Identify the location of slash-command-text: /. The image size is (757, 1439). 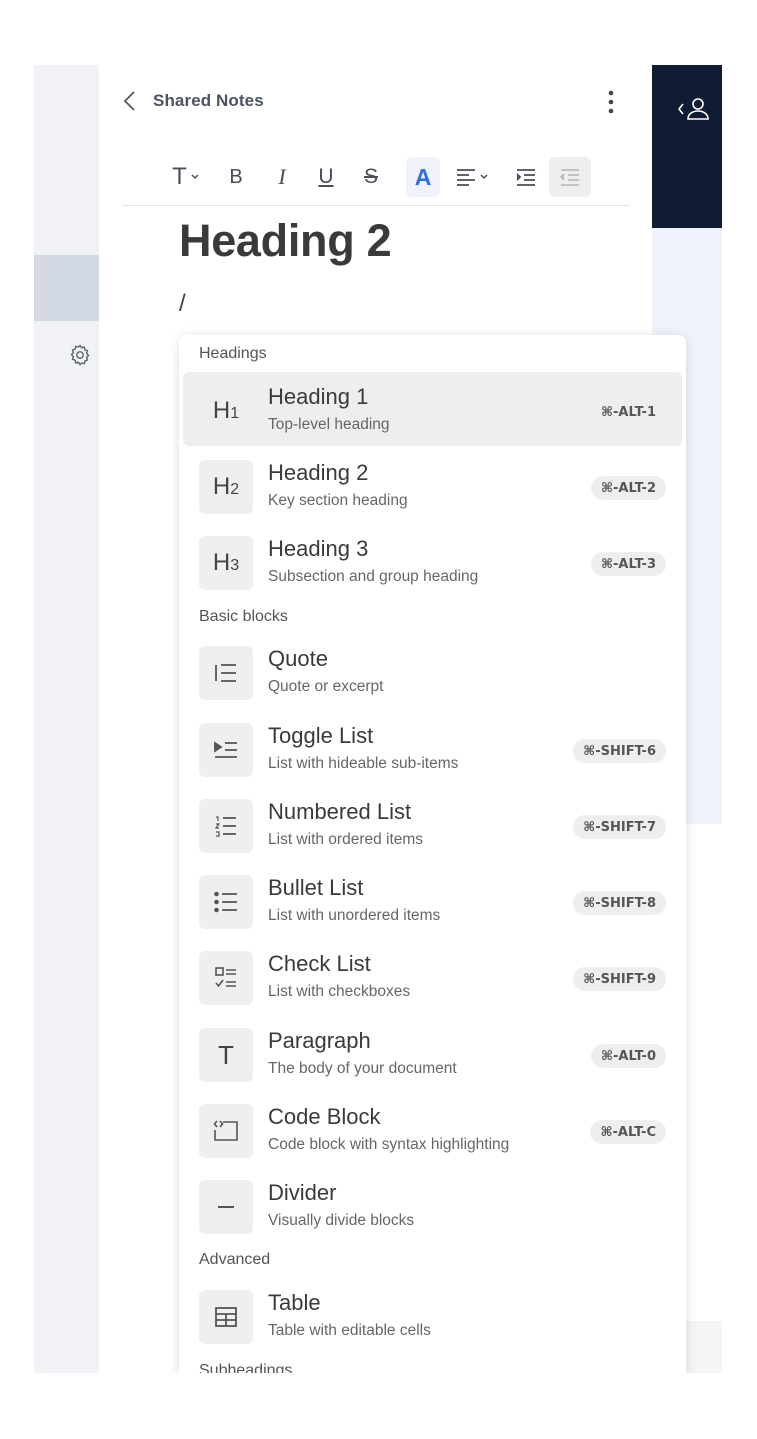
(182, 304).